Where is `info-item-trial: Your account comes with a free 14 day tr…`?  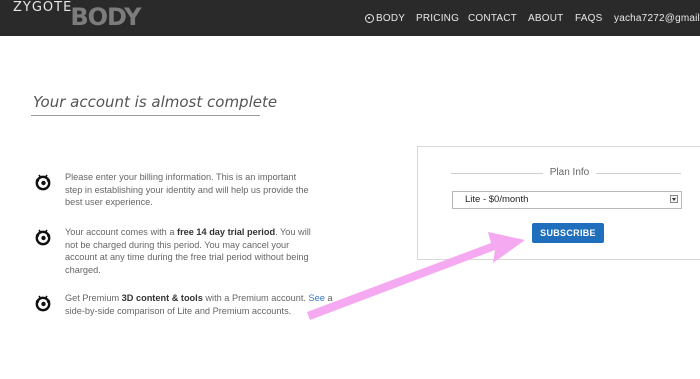
info-item-trial: Your account comes with a free 14 day tr… is located at coordinates (174, 251).